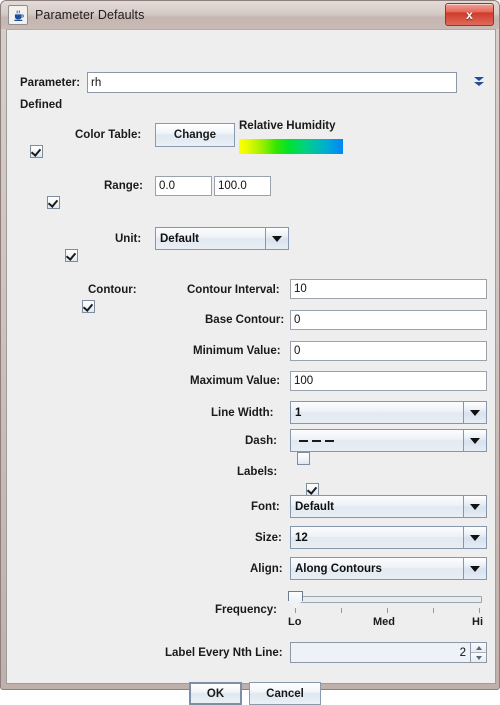 This screenshot has width=500, height=705. Describe the element at coordinates (303, 458) in the screenshot. I see `dash-checkbox` at that location.